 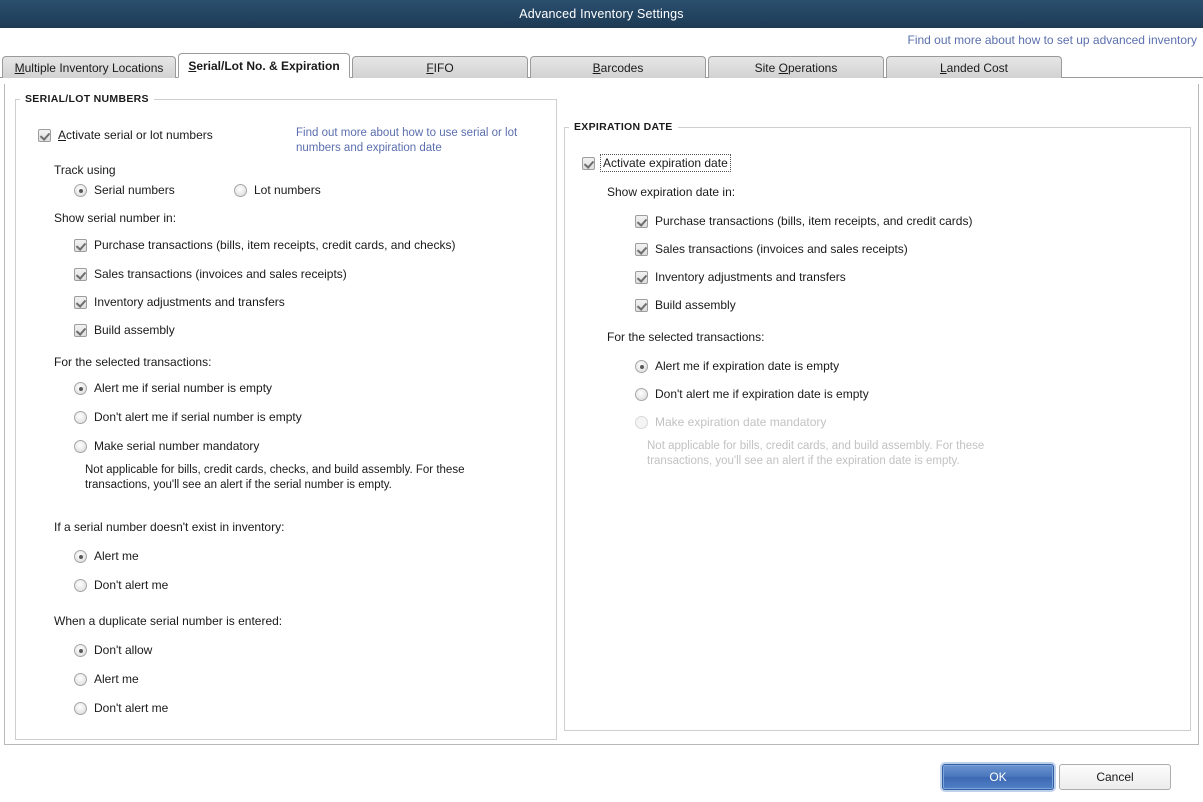 I want to click on activate-expiration-date-row: Activate expiration date, so click(x=656, y=163).